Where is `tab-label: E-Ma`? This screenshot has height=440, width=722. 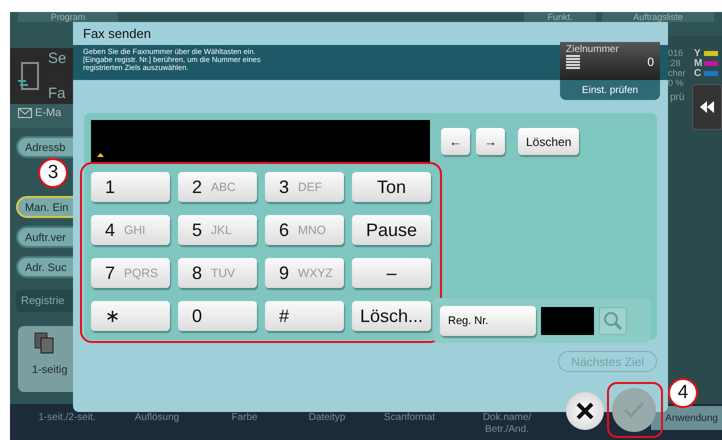
tab-label: E-Ma is located at coordinates (48, 113).